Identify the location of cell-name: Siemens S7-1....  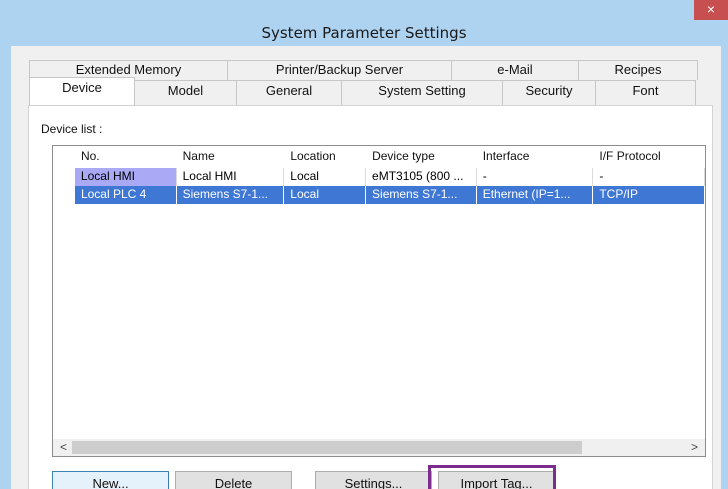
(230, 195).